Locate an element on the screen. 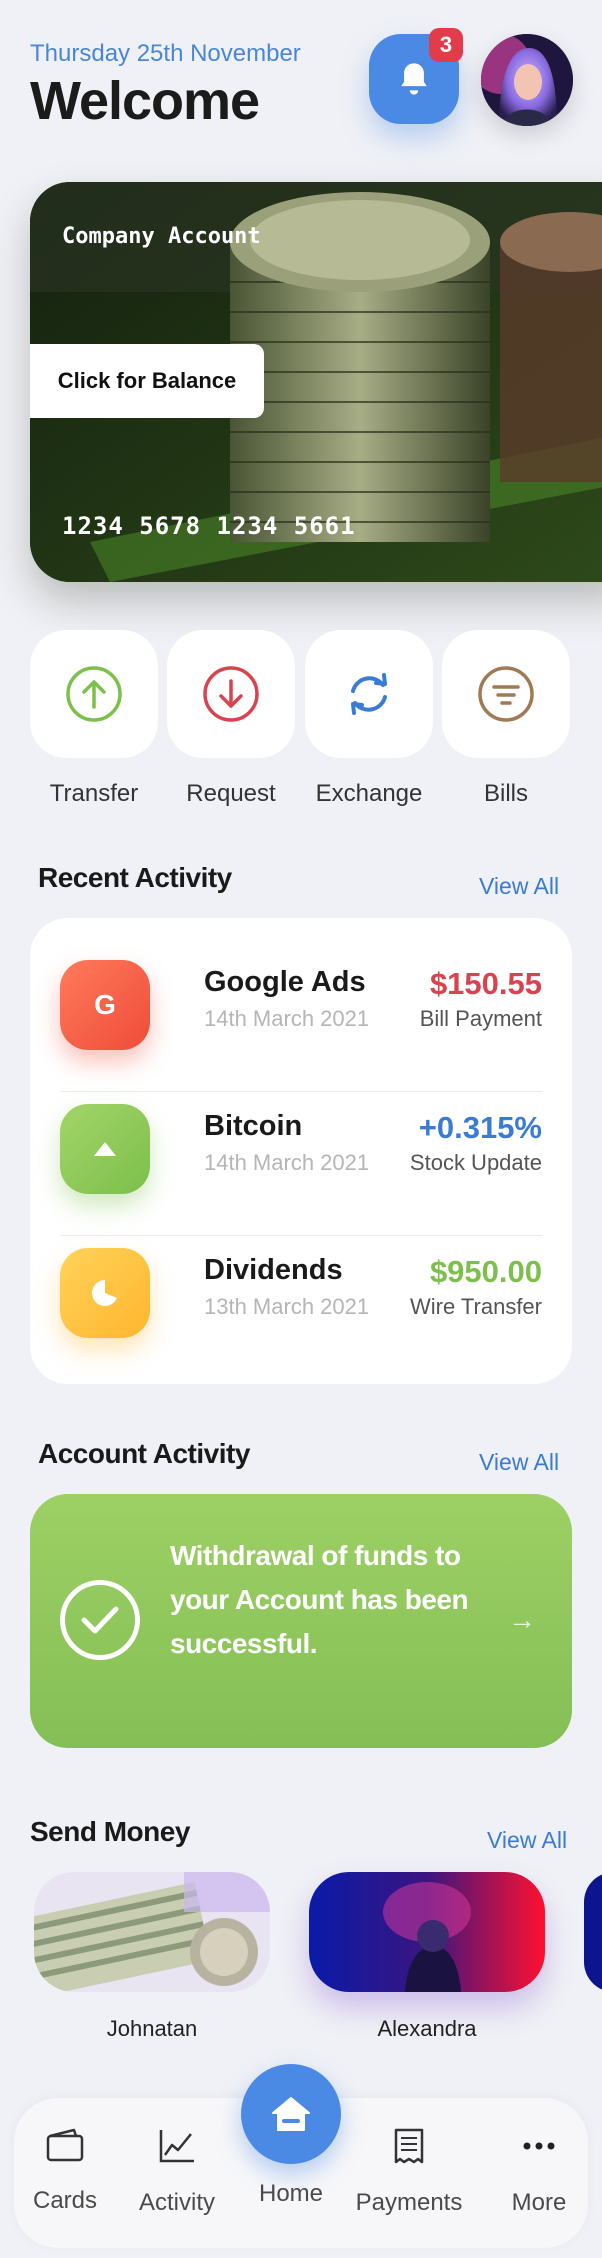 This screenshot has height=2258, width=602. recent-activity-view-all-link: View All is located at coordinates (519, 886).